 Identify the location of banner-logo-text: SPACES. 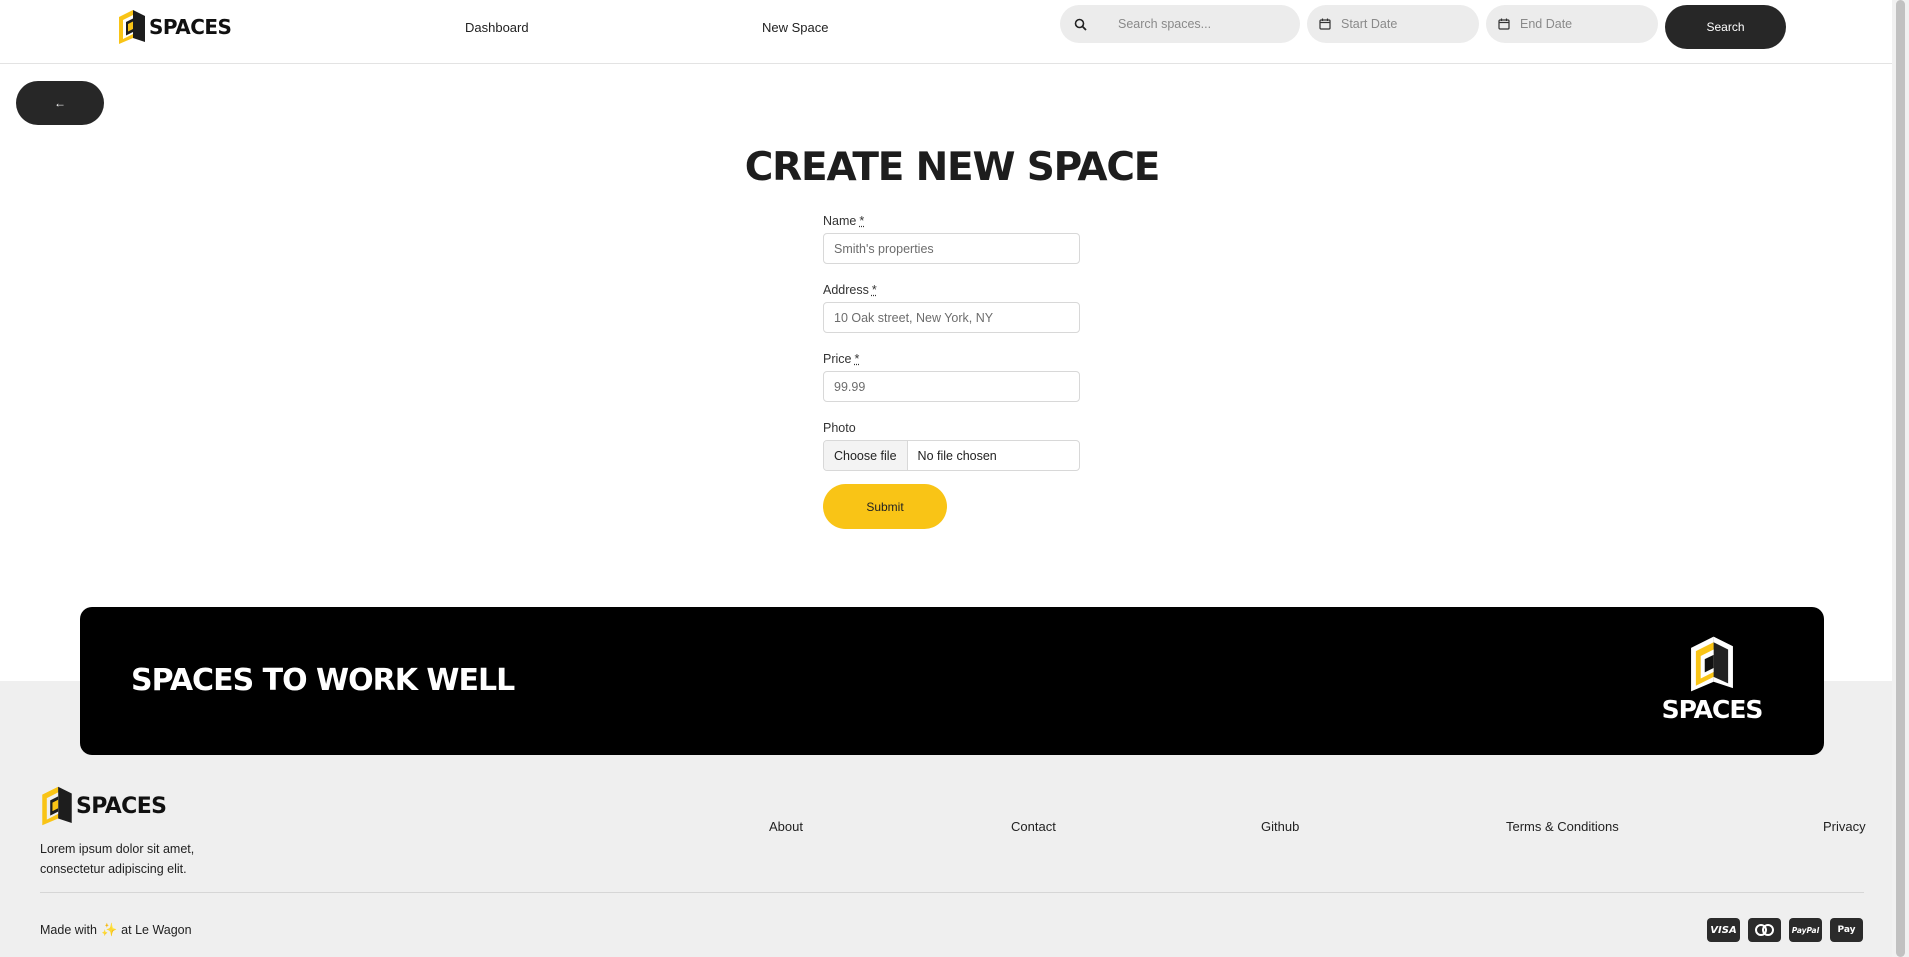
(1712, 709).